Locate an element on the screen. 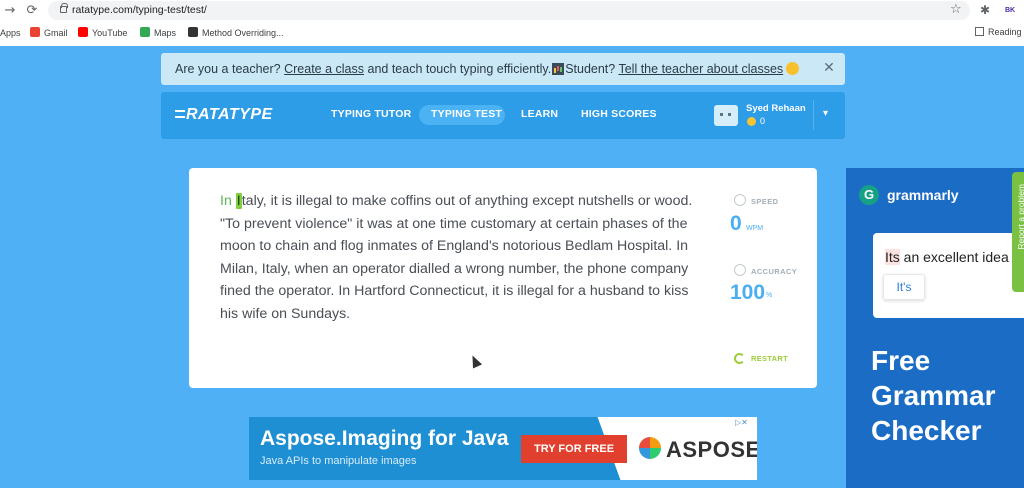 The height and width of the screenshot is (488, 1024). aspose-ad-subtitle: Java APIs to manipulate images is located at coordinates (338, 461).